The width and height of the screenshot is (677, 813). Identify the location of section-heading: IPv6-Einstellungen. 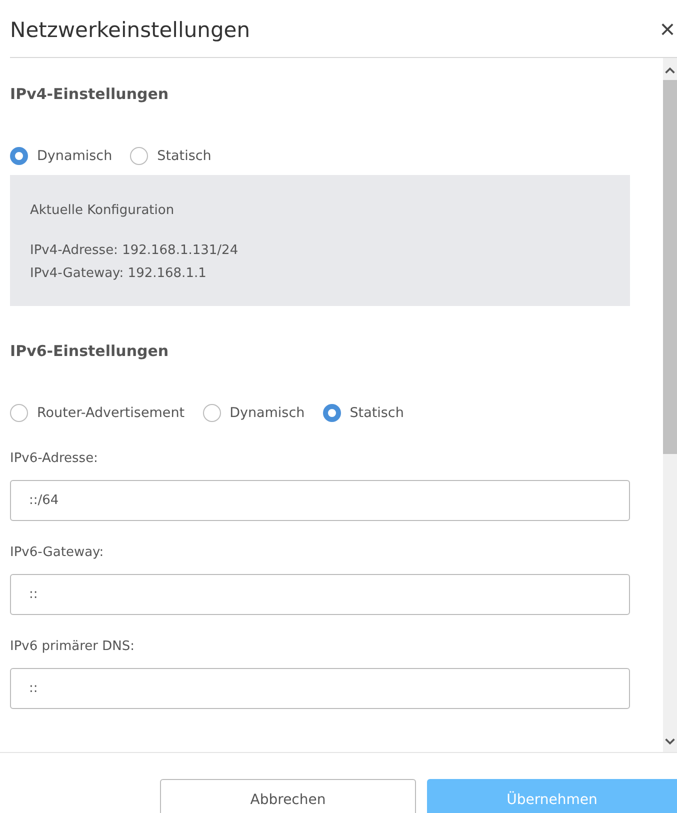
(90, 352).